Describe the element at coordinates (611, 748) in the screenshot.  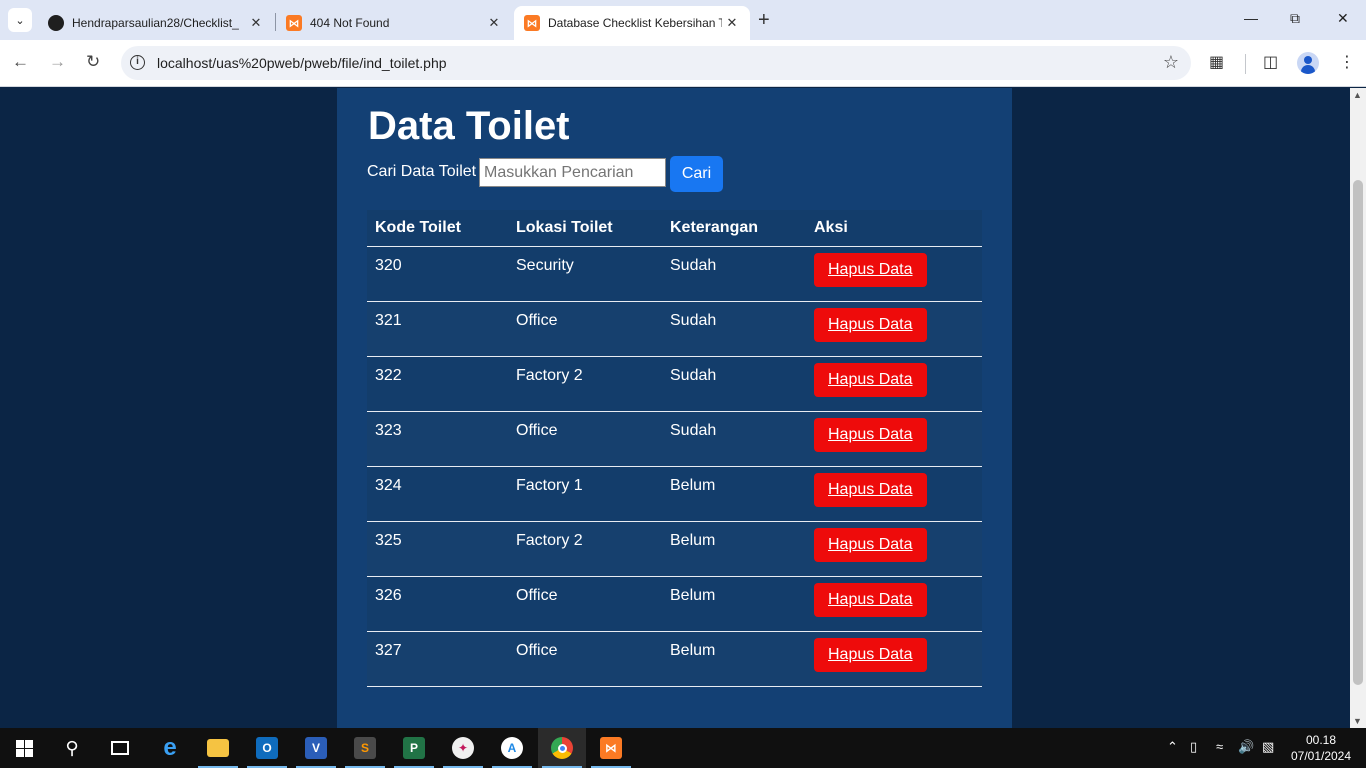
I see `taskbar-xampp: ⋈` at that location.